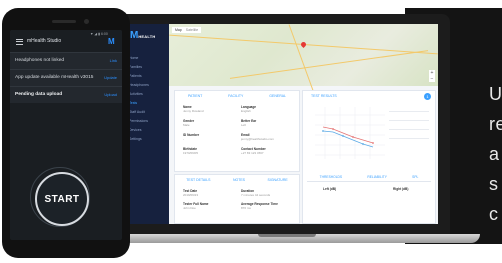 The image size is (502, 263). Describe the element at coordinates (138, 121) in the screenshot. I see `nav-item-permissions: Permissions` at that location.